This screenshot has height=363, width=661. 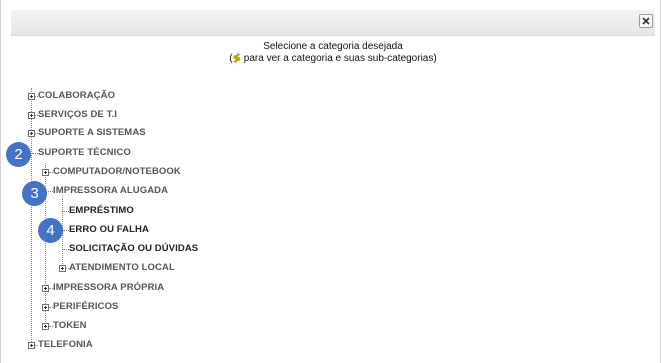 I want to click on tree-connector, so click(x=49, y=191).